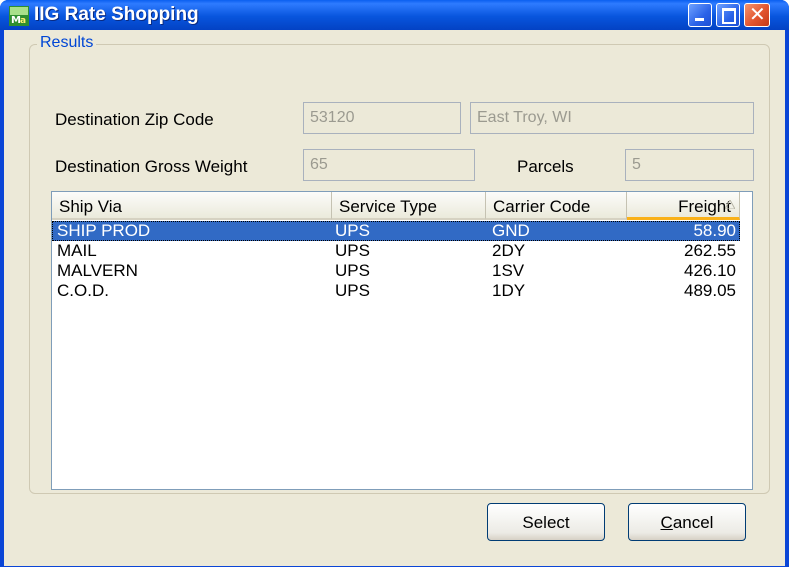 This screenshot has width=791, height=569. I want to click on column-header-service-type: Service Type, so click(409, 206).